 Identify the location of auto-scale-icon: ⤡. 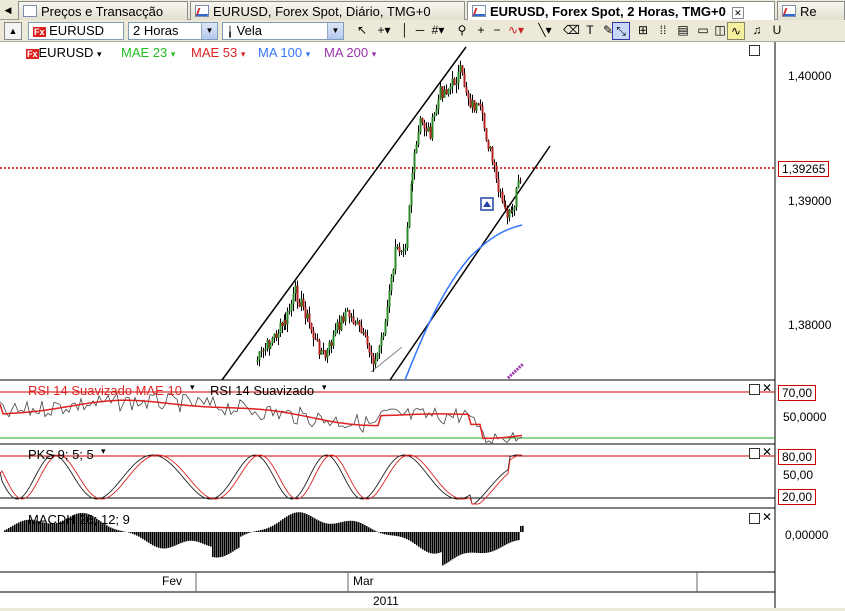
(621, 31).